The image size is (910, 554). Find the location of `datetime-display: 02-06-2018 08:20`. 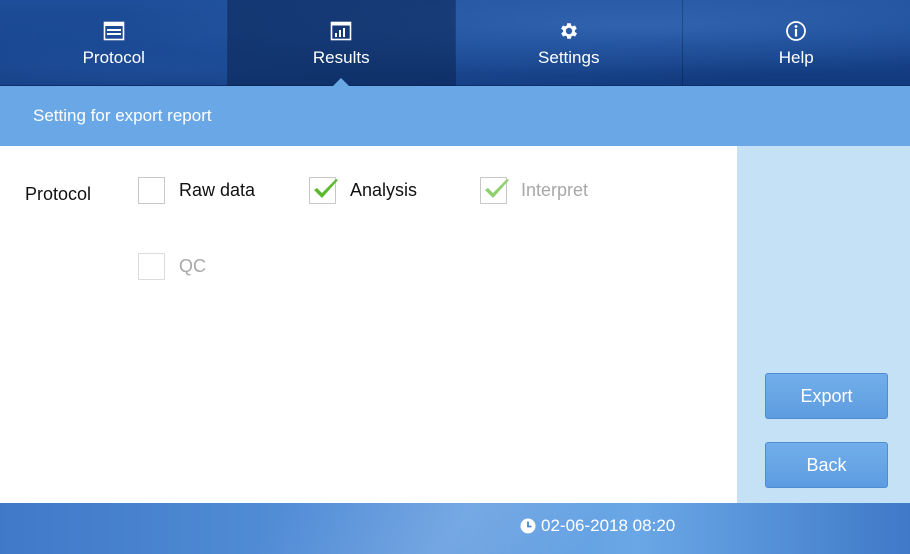

datetime-display: 02-06-2018 08:20 is located at coordinates (597, 526).